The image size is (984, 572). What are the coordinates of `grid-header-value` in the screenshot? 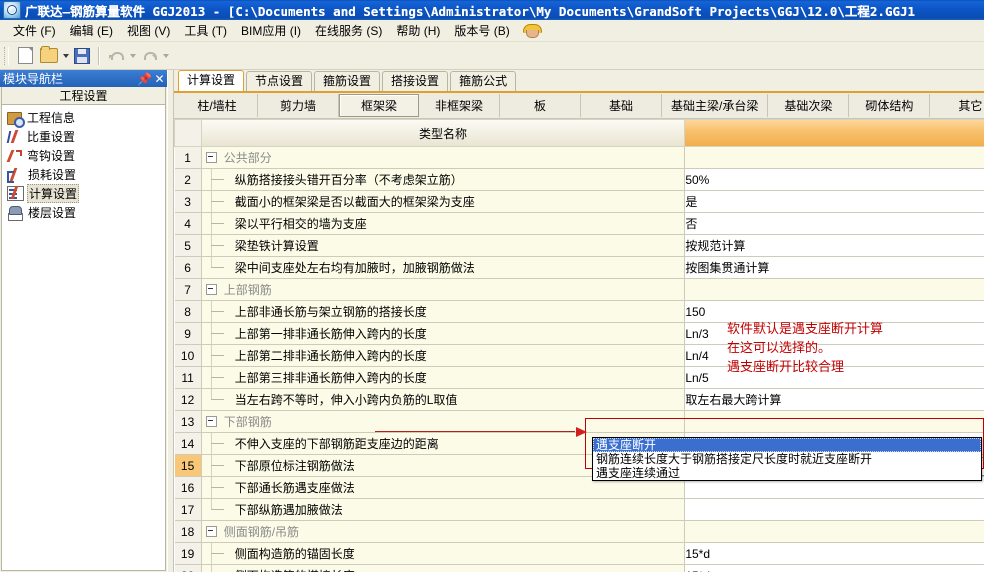 It's located at (834, 133).